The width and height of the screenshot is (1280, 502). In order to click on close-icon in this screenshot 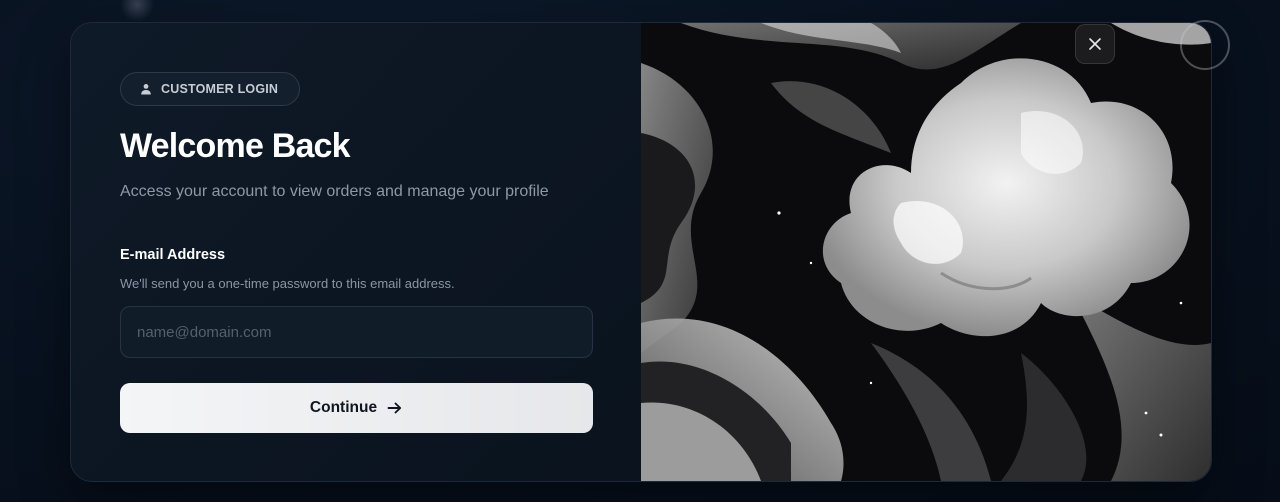, I will do `click(1095, 44)`.